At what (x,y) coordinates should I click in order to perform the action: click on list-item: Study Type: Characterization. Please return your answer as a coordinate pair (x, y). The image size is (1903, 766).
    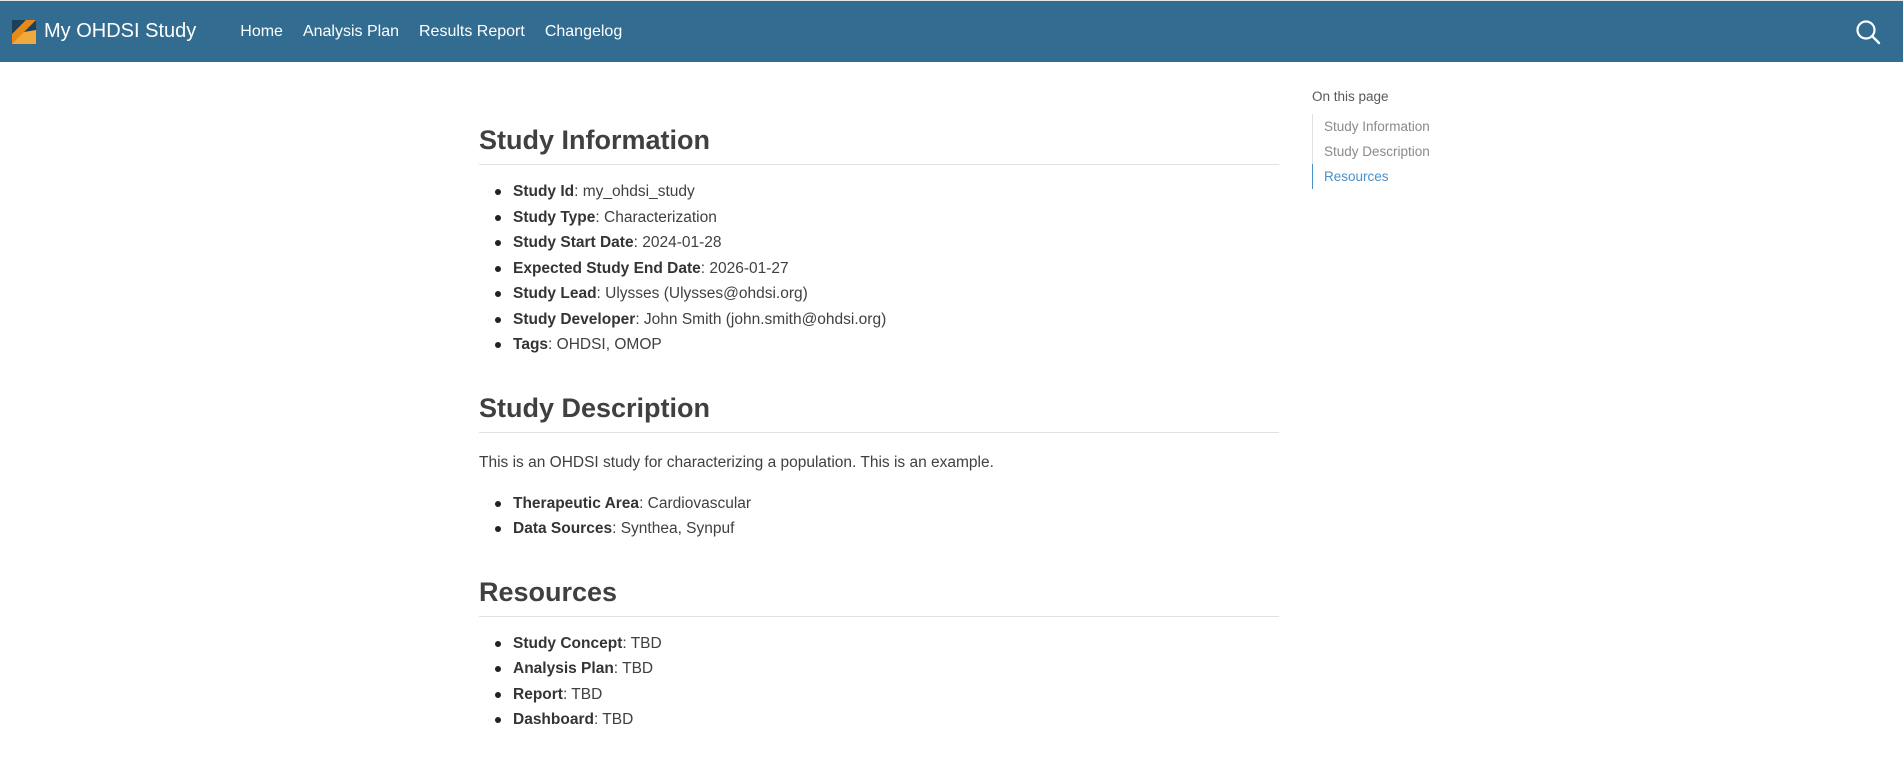
    Looking at the image, I should click on (879, 218).